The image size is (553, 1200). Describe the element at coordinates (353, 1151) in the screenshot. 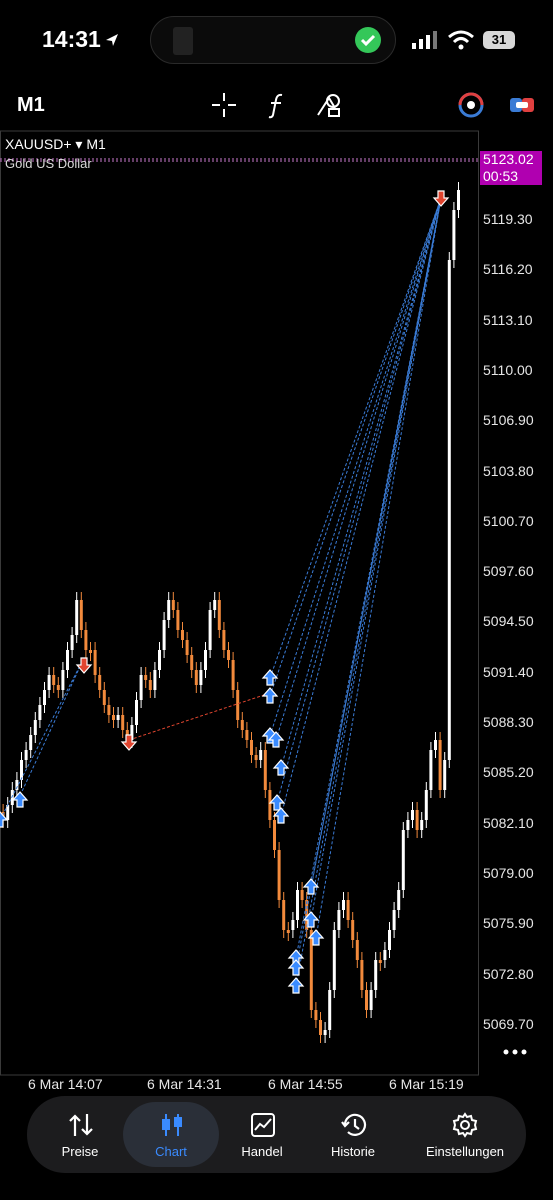

I see `tab-label: Historie` at that location.